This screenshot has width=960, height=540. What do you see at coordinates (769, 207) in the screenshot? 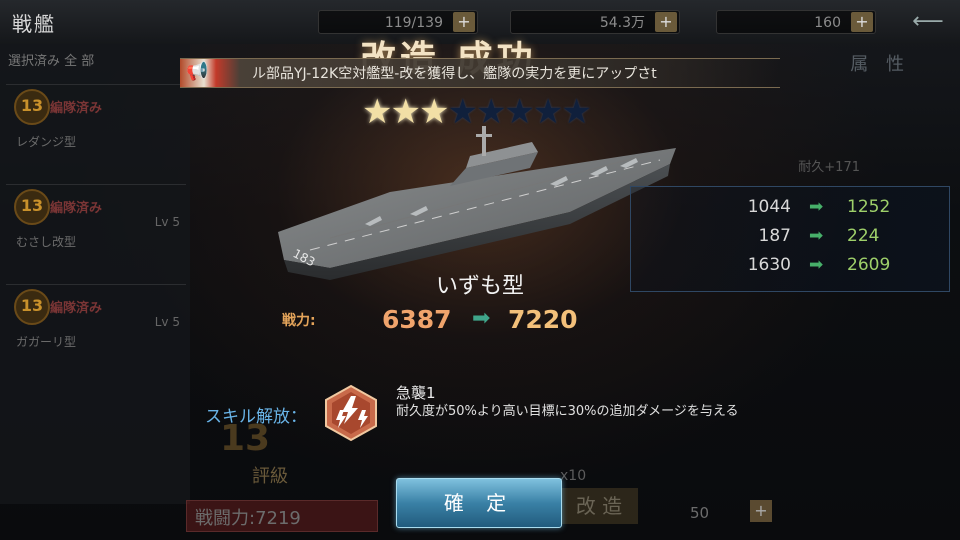
I see `stat-old: 1044` at bounding box center [769, 207].